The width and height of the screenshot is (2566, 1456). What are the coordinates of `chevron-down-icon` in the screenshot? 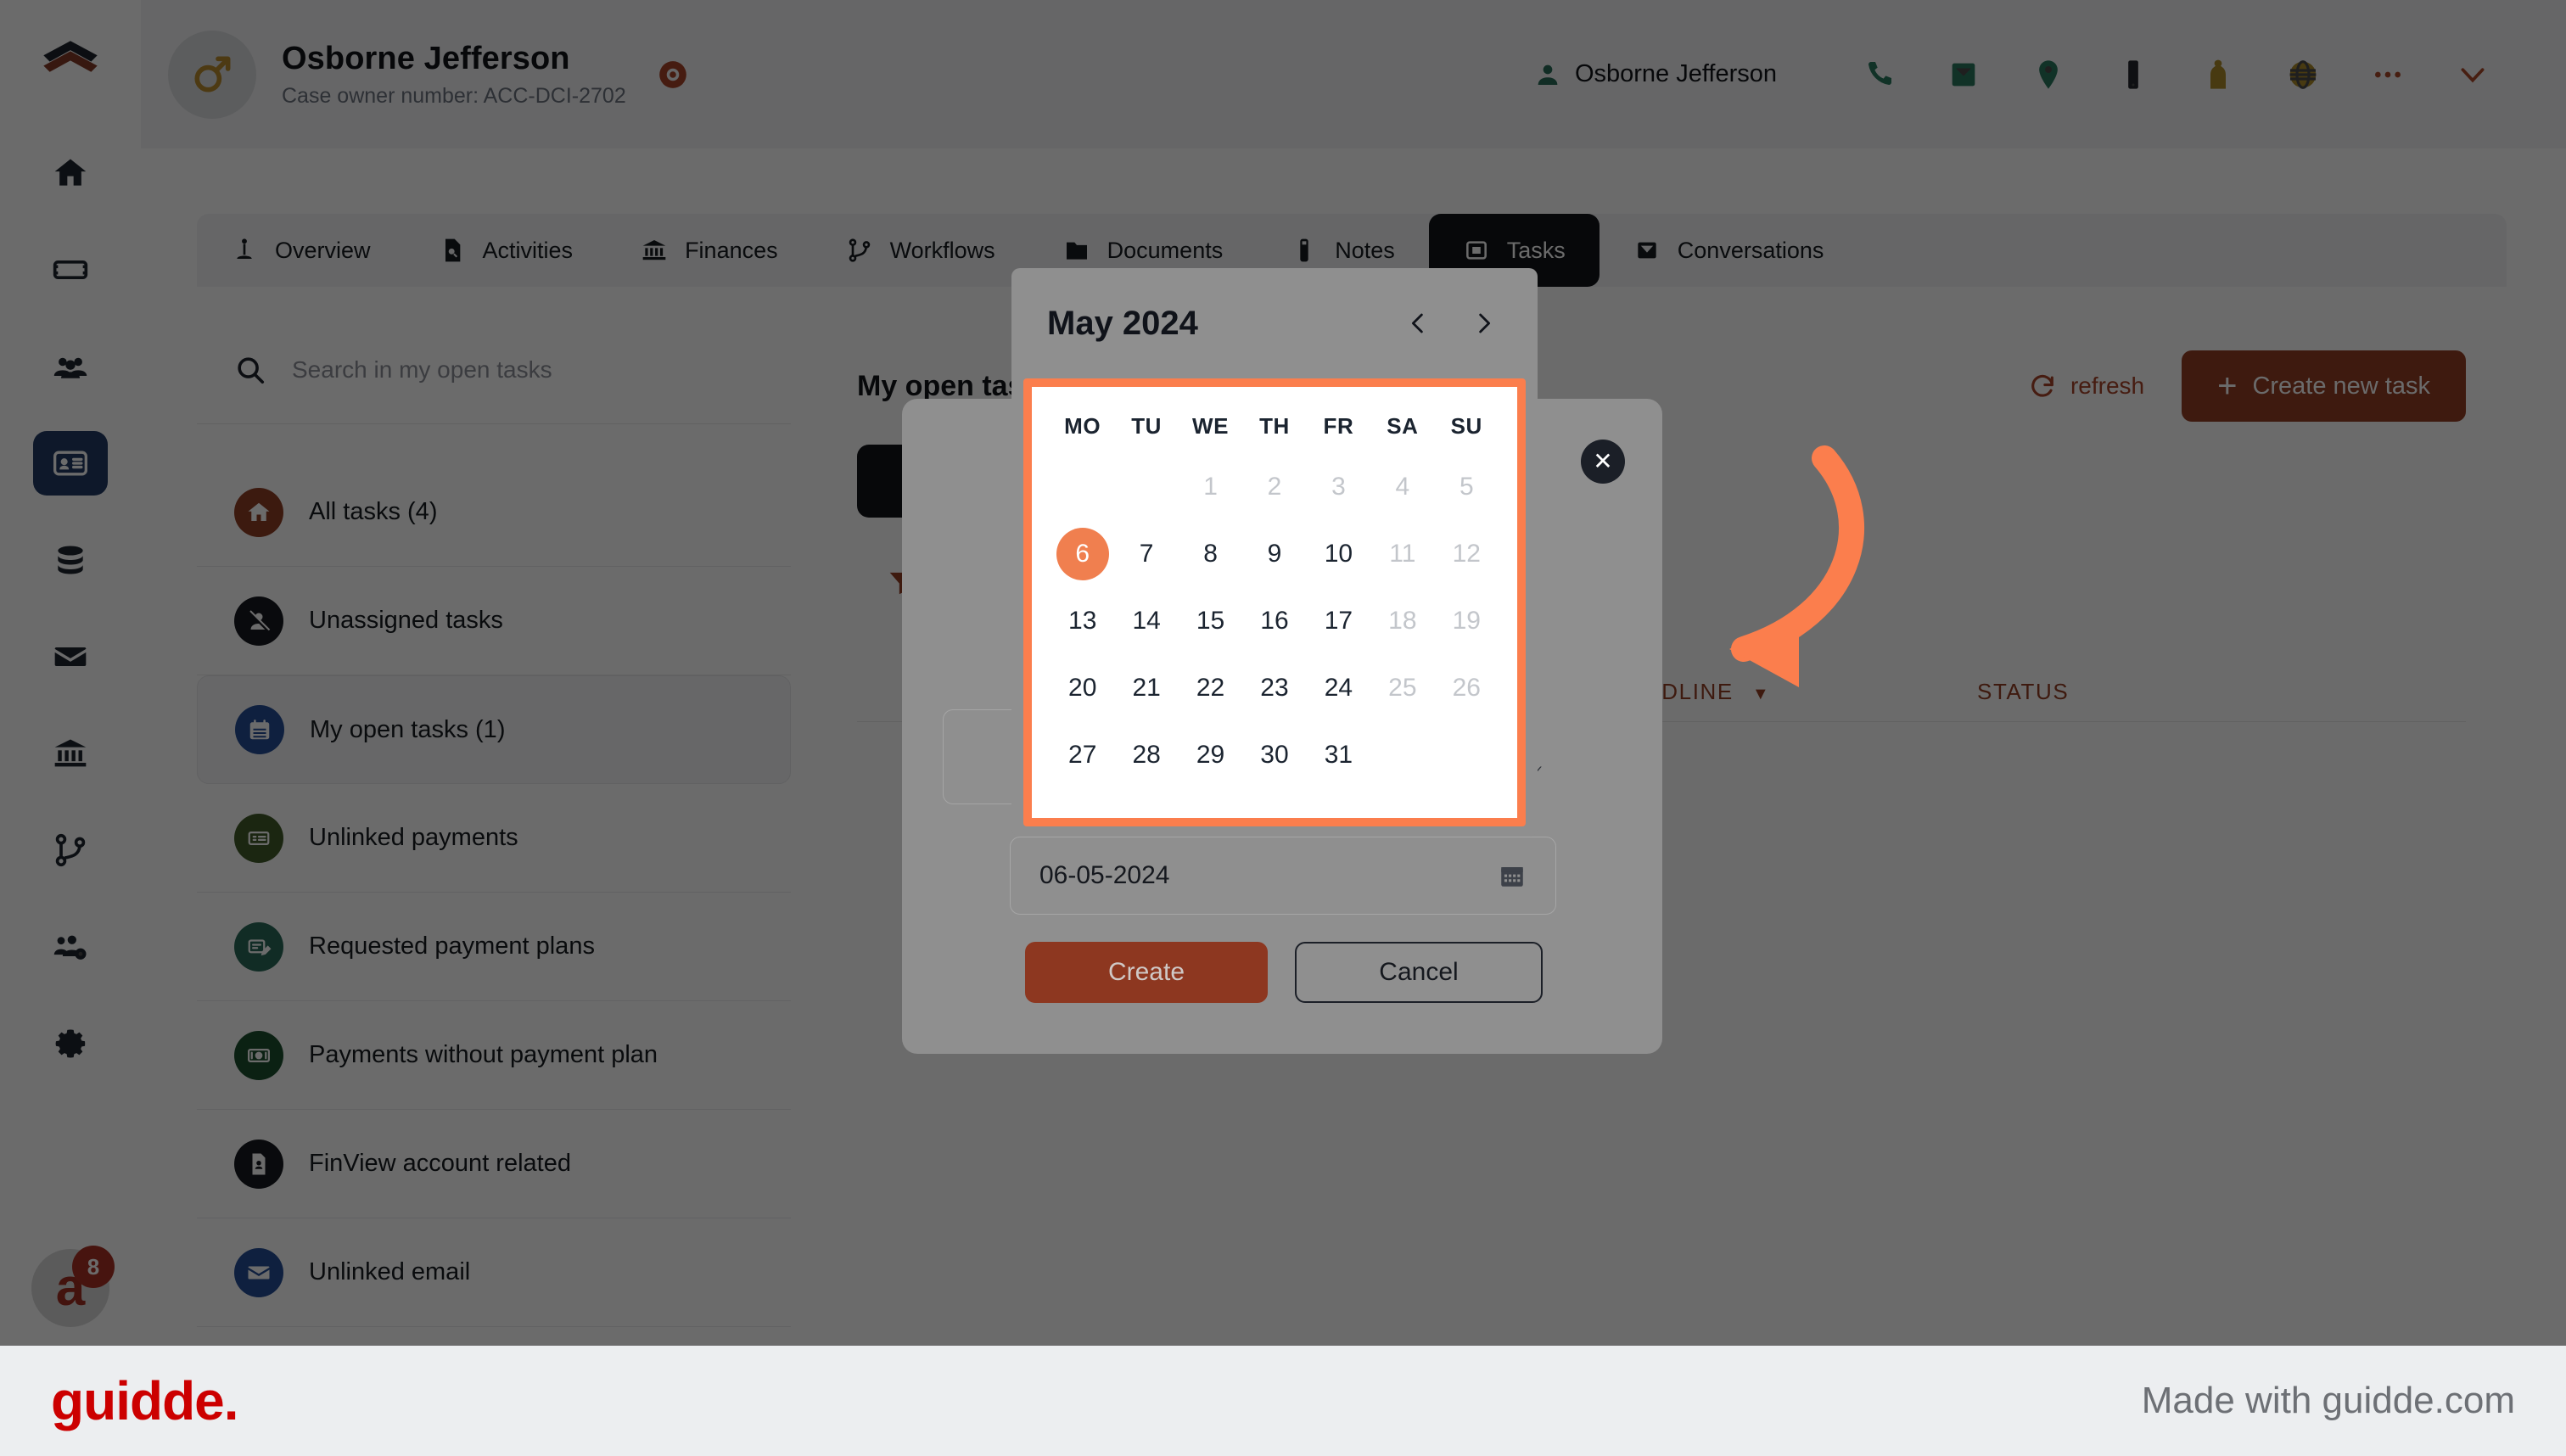 It's located at (2472, 74).